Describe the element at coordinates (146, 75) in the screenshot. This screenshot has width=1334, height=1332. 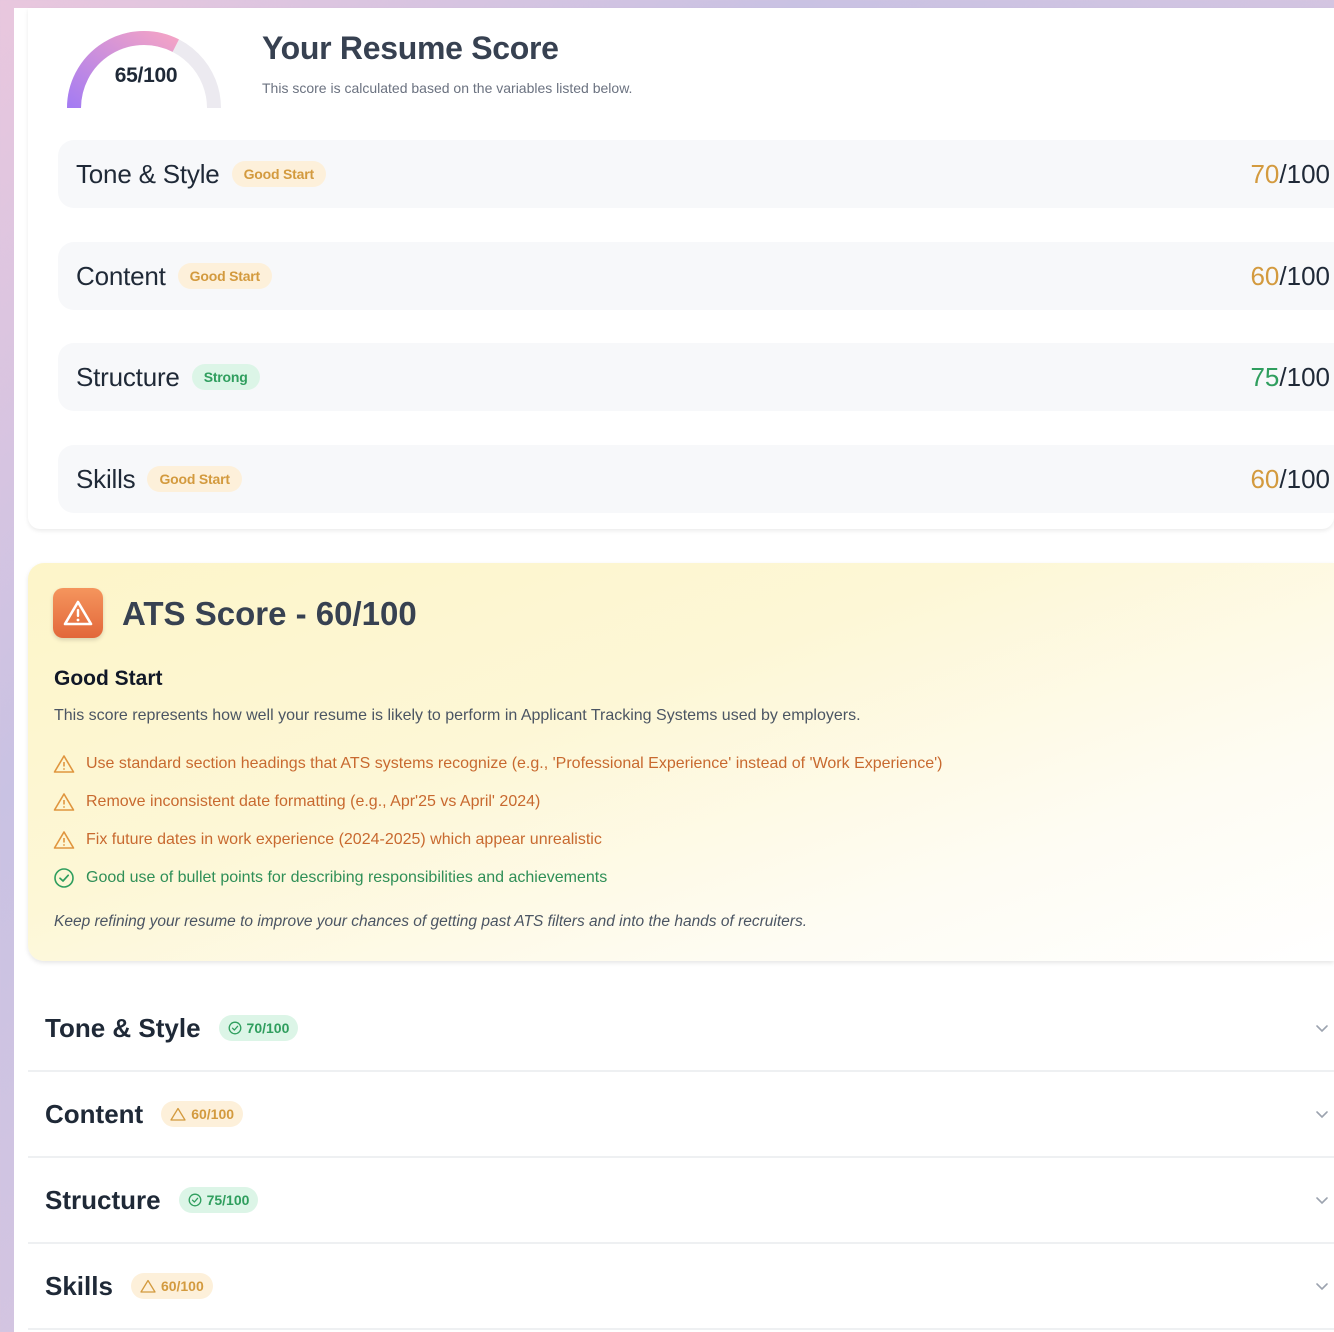
I see `overall-score: 65/100` at that location.